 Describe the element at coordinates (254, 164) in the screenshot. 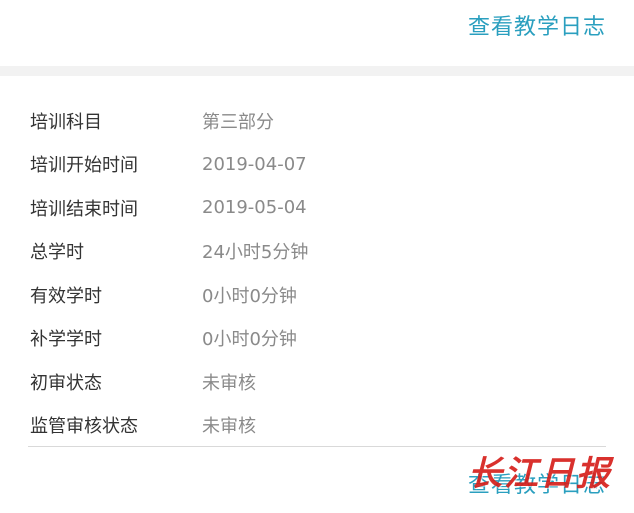

I see `row-value: 2019-04-07` at that location.